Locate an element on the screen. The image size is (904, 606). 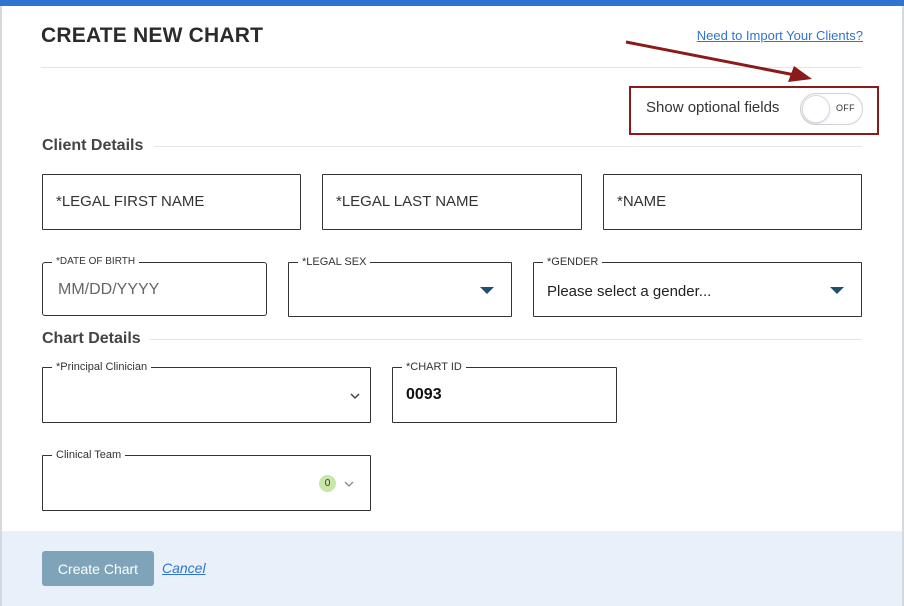
top-accent-bar is located at coordinates (452, 3).